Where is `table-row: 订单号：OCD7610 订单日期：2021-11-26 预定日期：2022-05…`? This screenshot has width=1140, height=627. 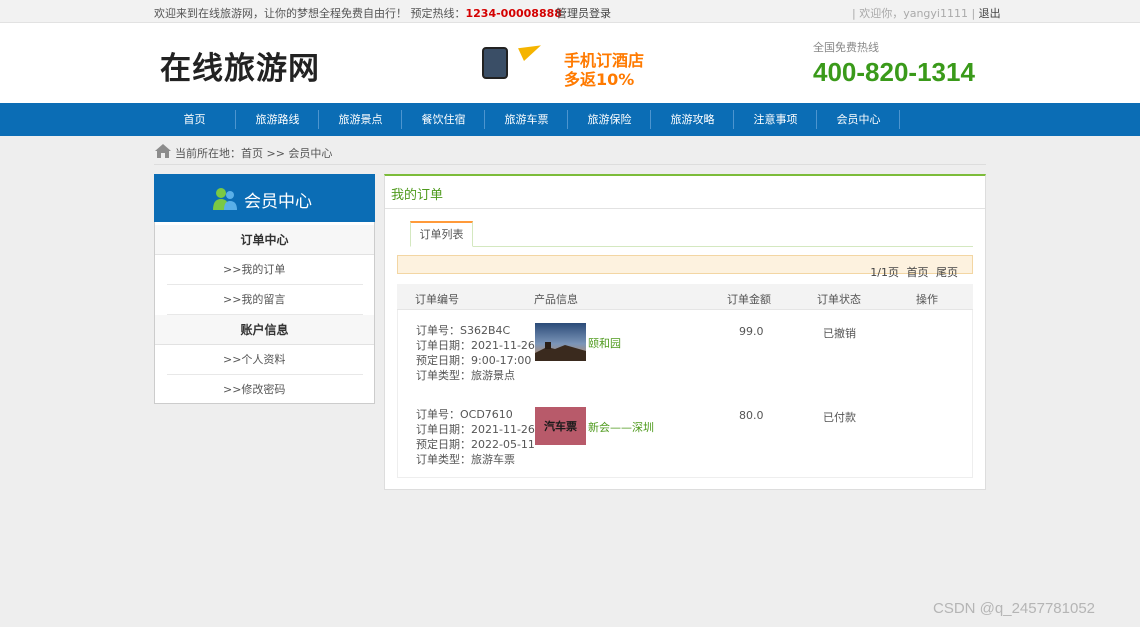
table-row: 订单号：OCD7610 订单日期：2021-11-26 预定日期：2022-05… is located at coordinates (686, 449).